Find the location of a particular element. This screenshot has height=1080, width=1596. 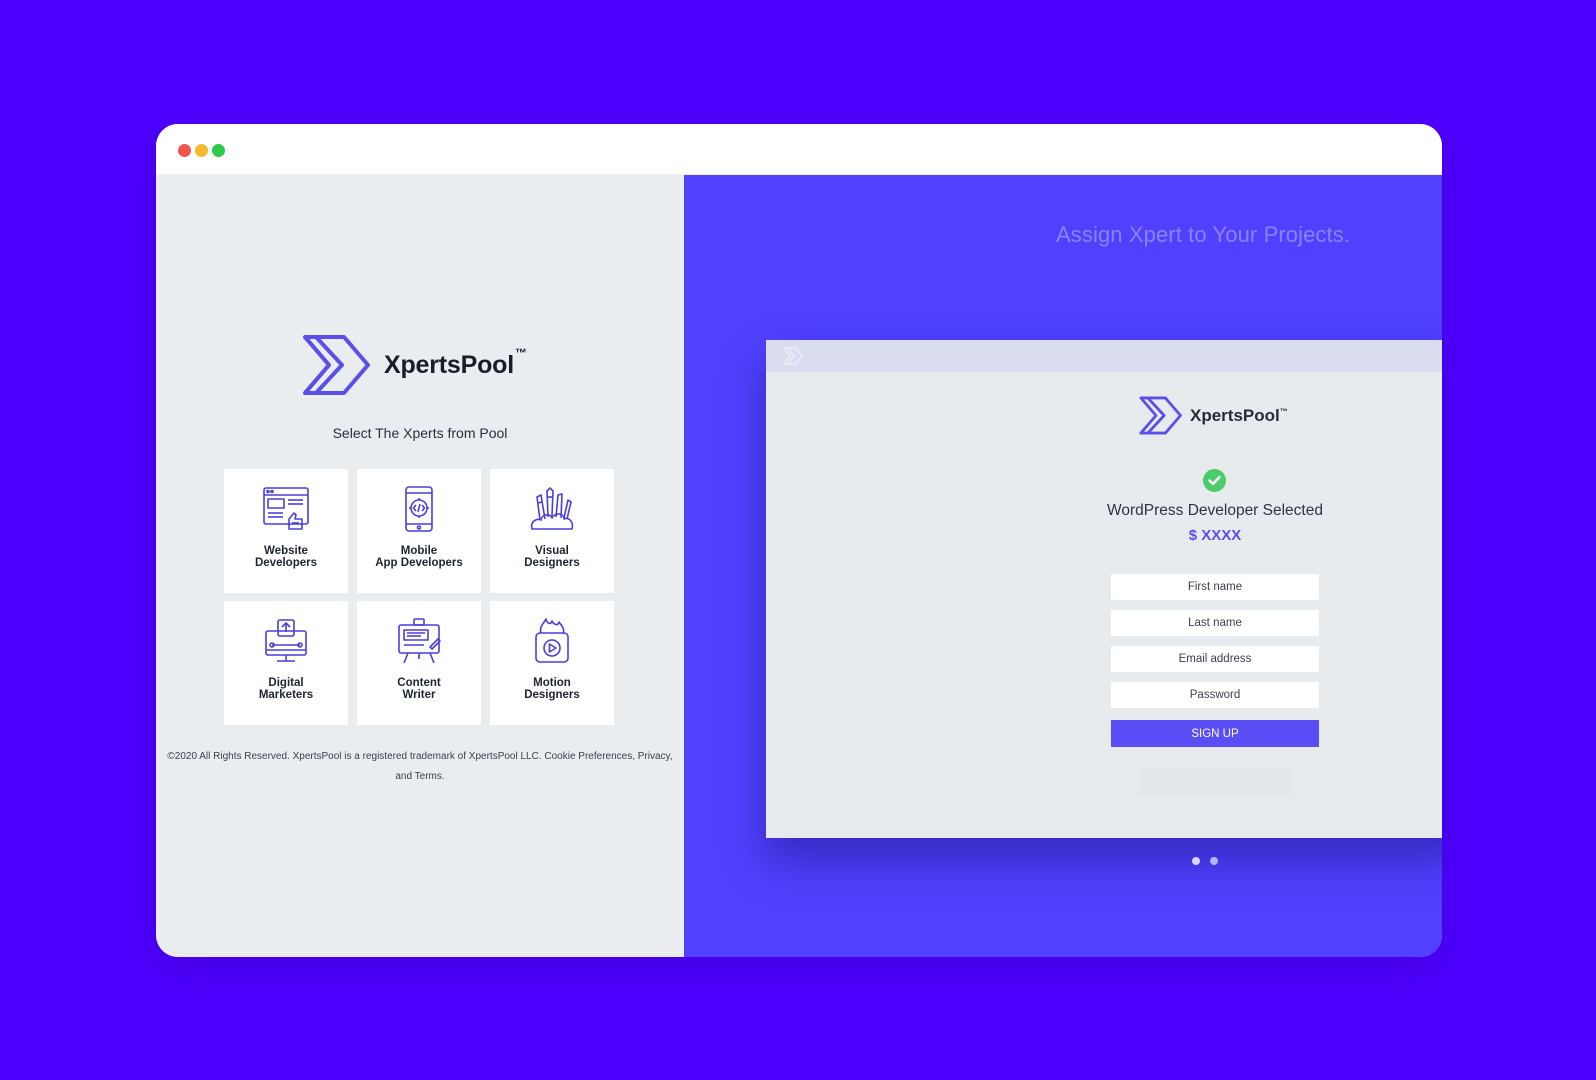

content-board-icon is located at coordinates (419, 641).